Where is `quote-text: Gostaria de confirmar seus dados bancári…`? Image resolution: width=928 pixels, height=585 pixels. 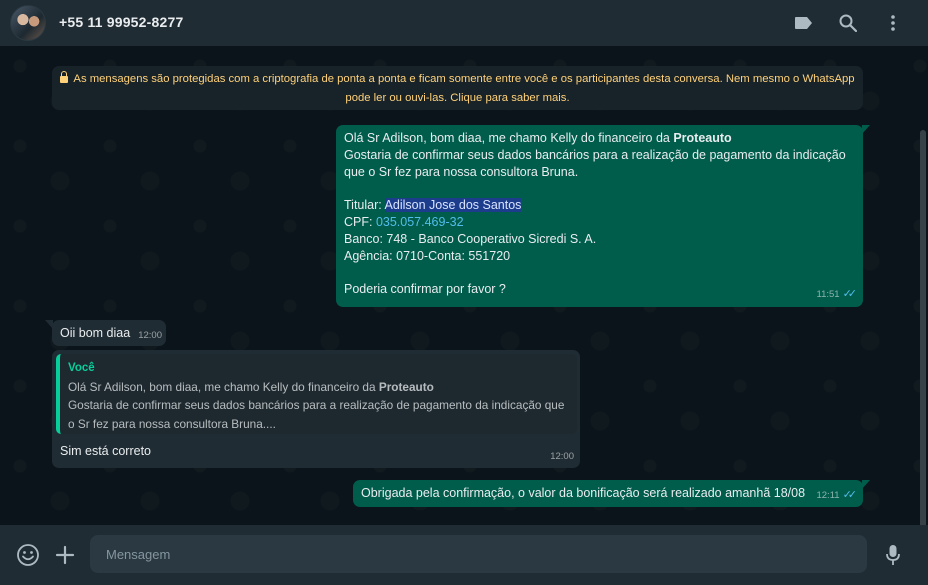 quote-text: Gostaria de confirmar seus dados bancári… is located at coordinates (316, 405).